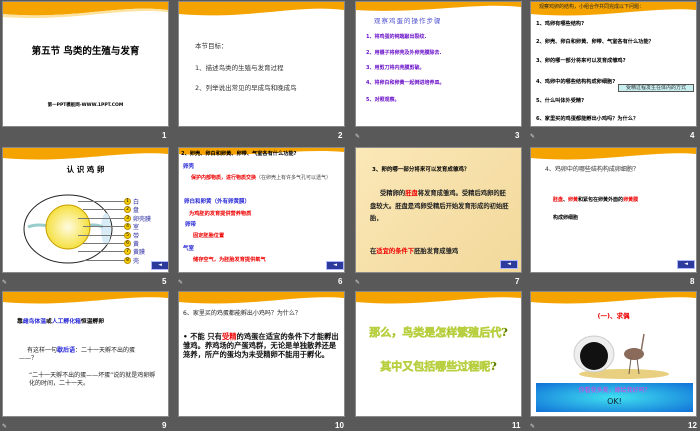  Describe the element at coordinates (592, 7) in the screenshot. I see `slide-header-text: 观察鸡卵的结构，小组合作共同完成以下问题：` at that location.